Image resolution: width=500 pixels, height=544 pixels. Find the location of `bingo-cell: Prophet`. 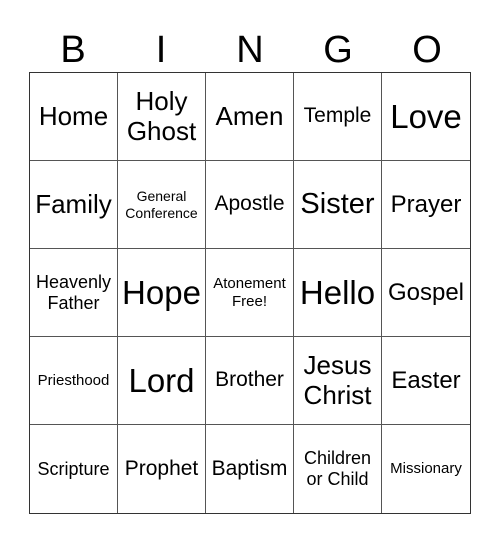

bingo-cell: Prophet is located at coordinates (162, 469).